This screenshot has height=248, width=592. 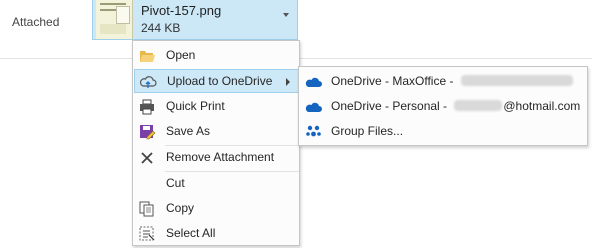 I want to click on menu-item-save-as: Save As, so click(x=216, y=132).